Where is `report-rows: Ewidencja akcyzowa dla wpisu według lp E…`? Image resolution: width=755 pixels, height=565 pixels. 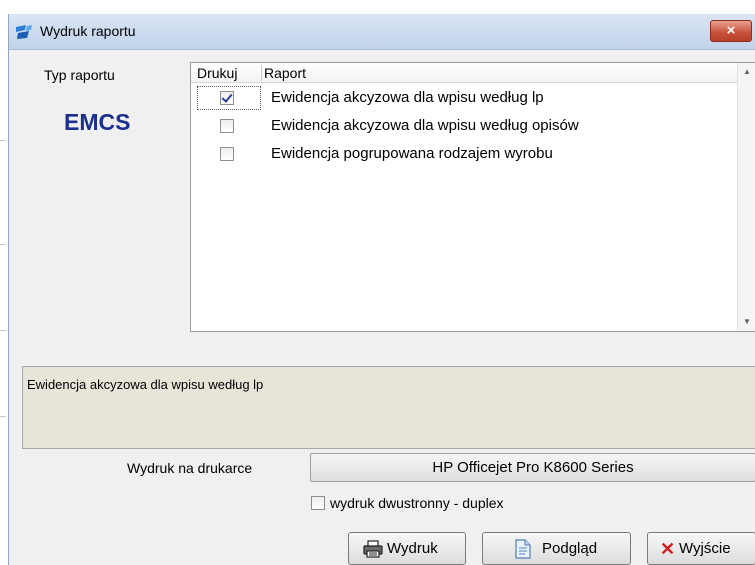 report-rows: Ewidencja akcyzowa dla wpisu według lp E… is located at coordinates (464, 127).